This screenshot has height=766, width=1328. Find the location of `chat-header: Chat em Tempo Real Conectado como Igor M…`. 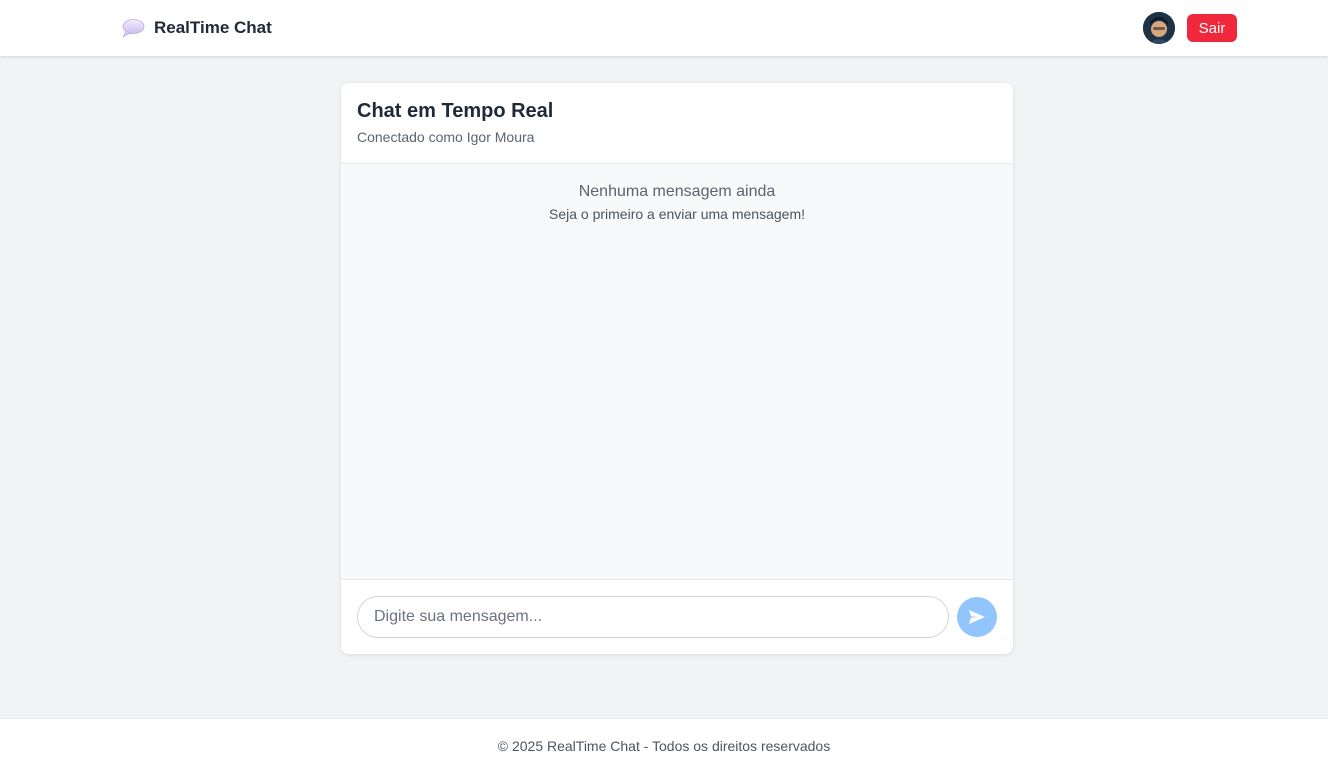

chat-header: Chat em Tempo Real Conectado como Igor M… is located at coordinates (677, 123).